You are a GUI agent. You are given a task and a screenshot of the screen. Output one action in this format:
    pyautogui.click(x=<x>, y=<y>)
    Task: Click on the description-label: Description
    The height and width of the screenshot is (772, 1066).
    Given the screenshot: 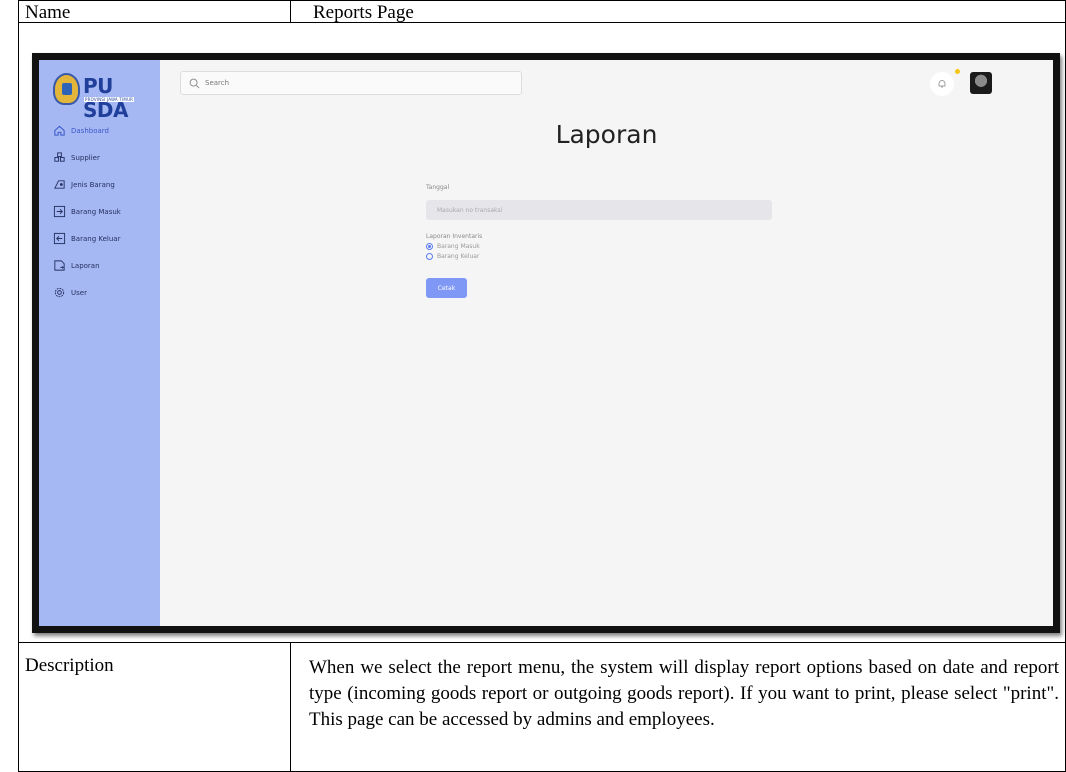 What is the action you would take?
    pyautogui.click(x=155, y=707)
    